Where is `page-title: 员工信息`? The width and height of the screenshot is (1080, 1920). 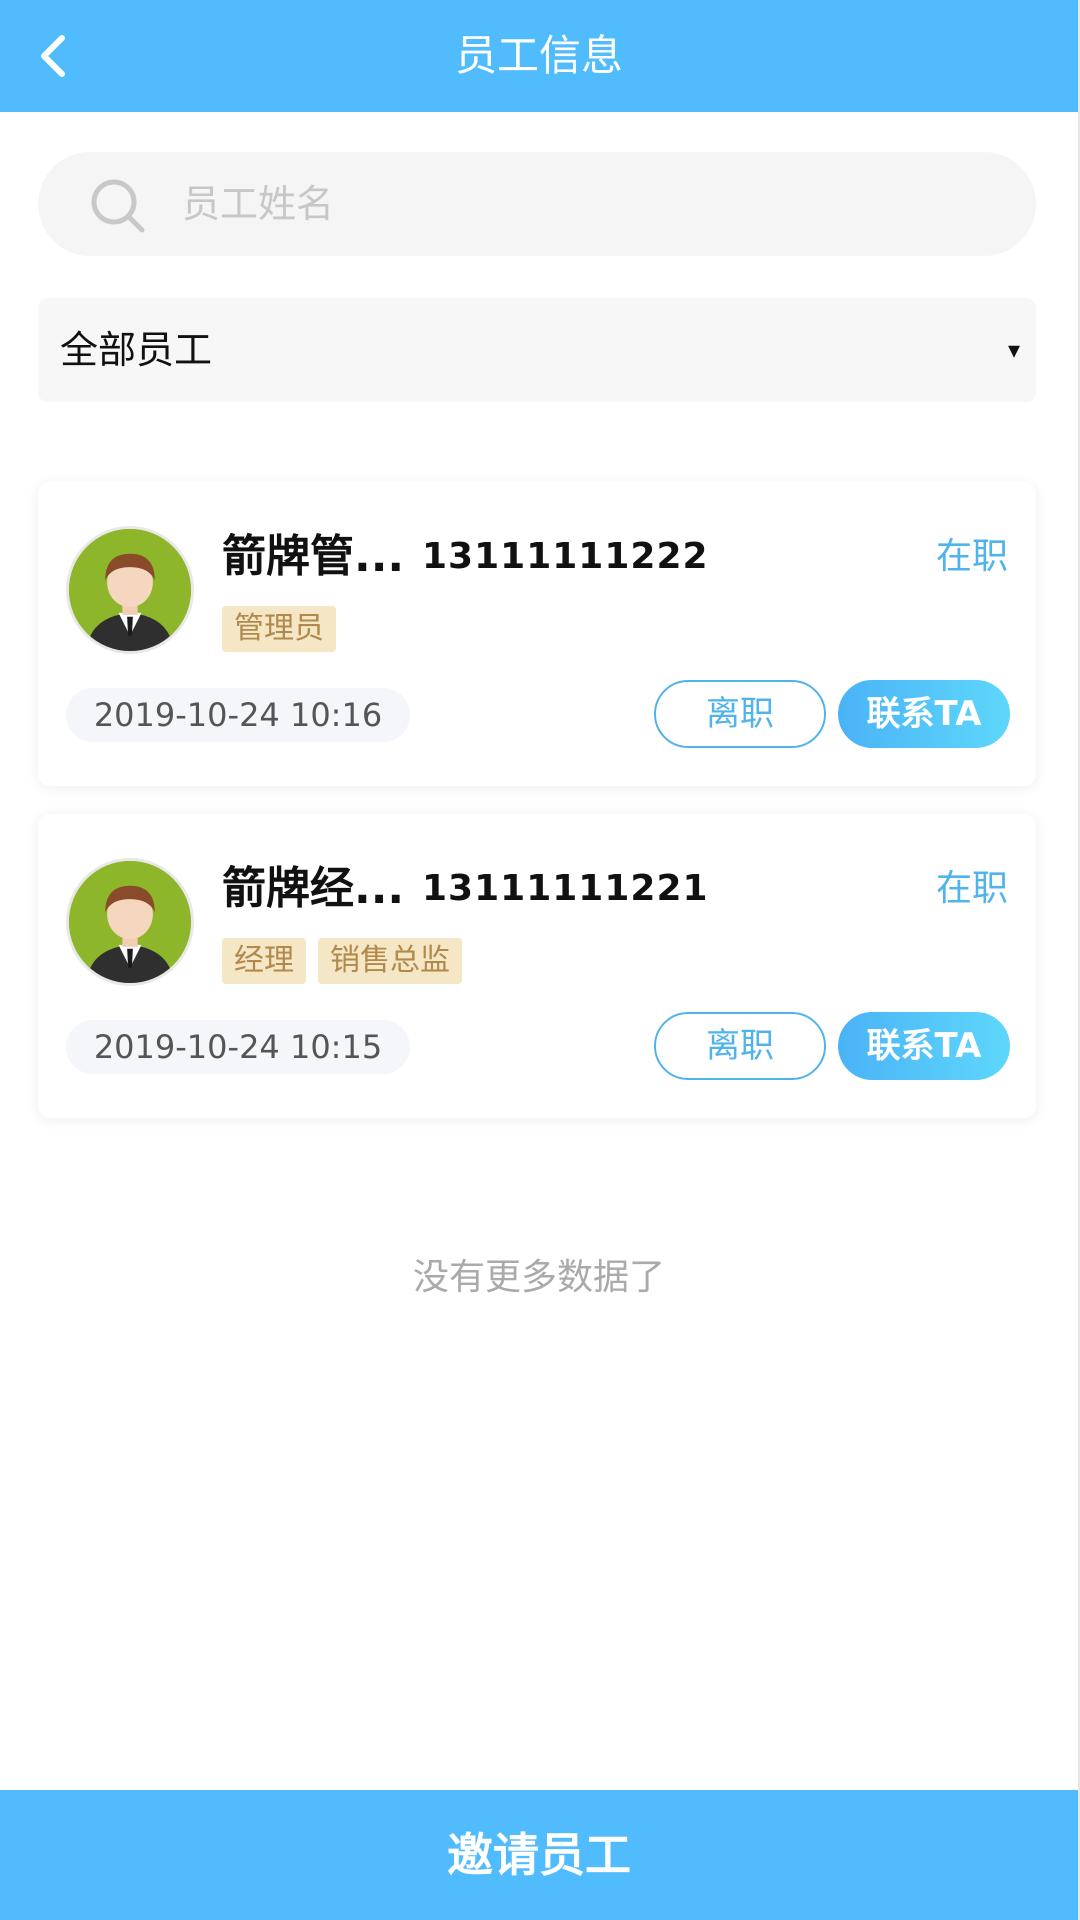
page-title: 员工信息 is located at coordinates (538, 55).